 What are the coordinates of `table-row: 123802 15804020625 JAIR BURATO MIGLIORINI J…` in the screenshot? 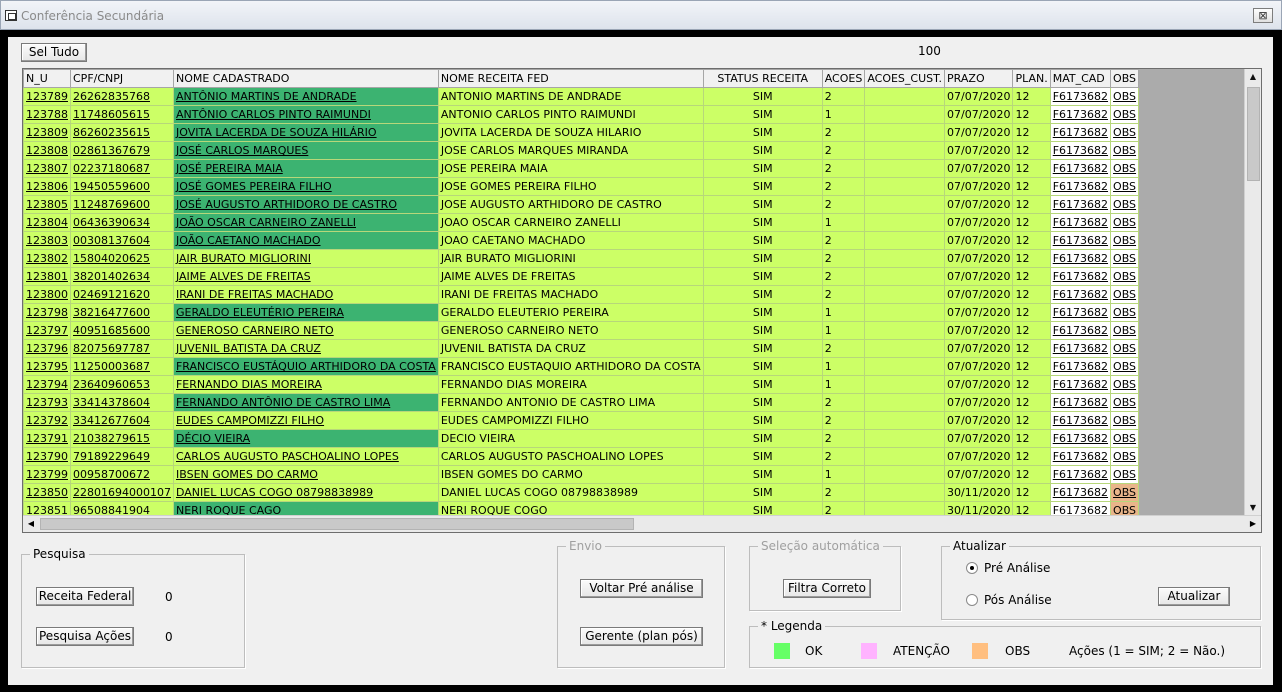 It's located at (581, 258).